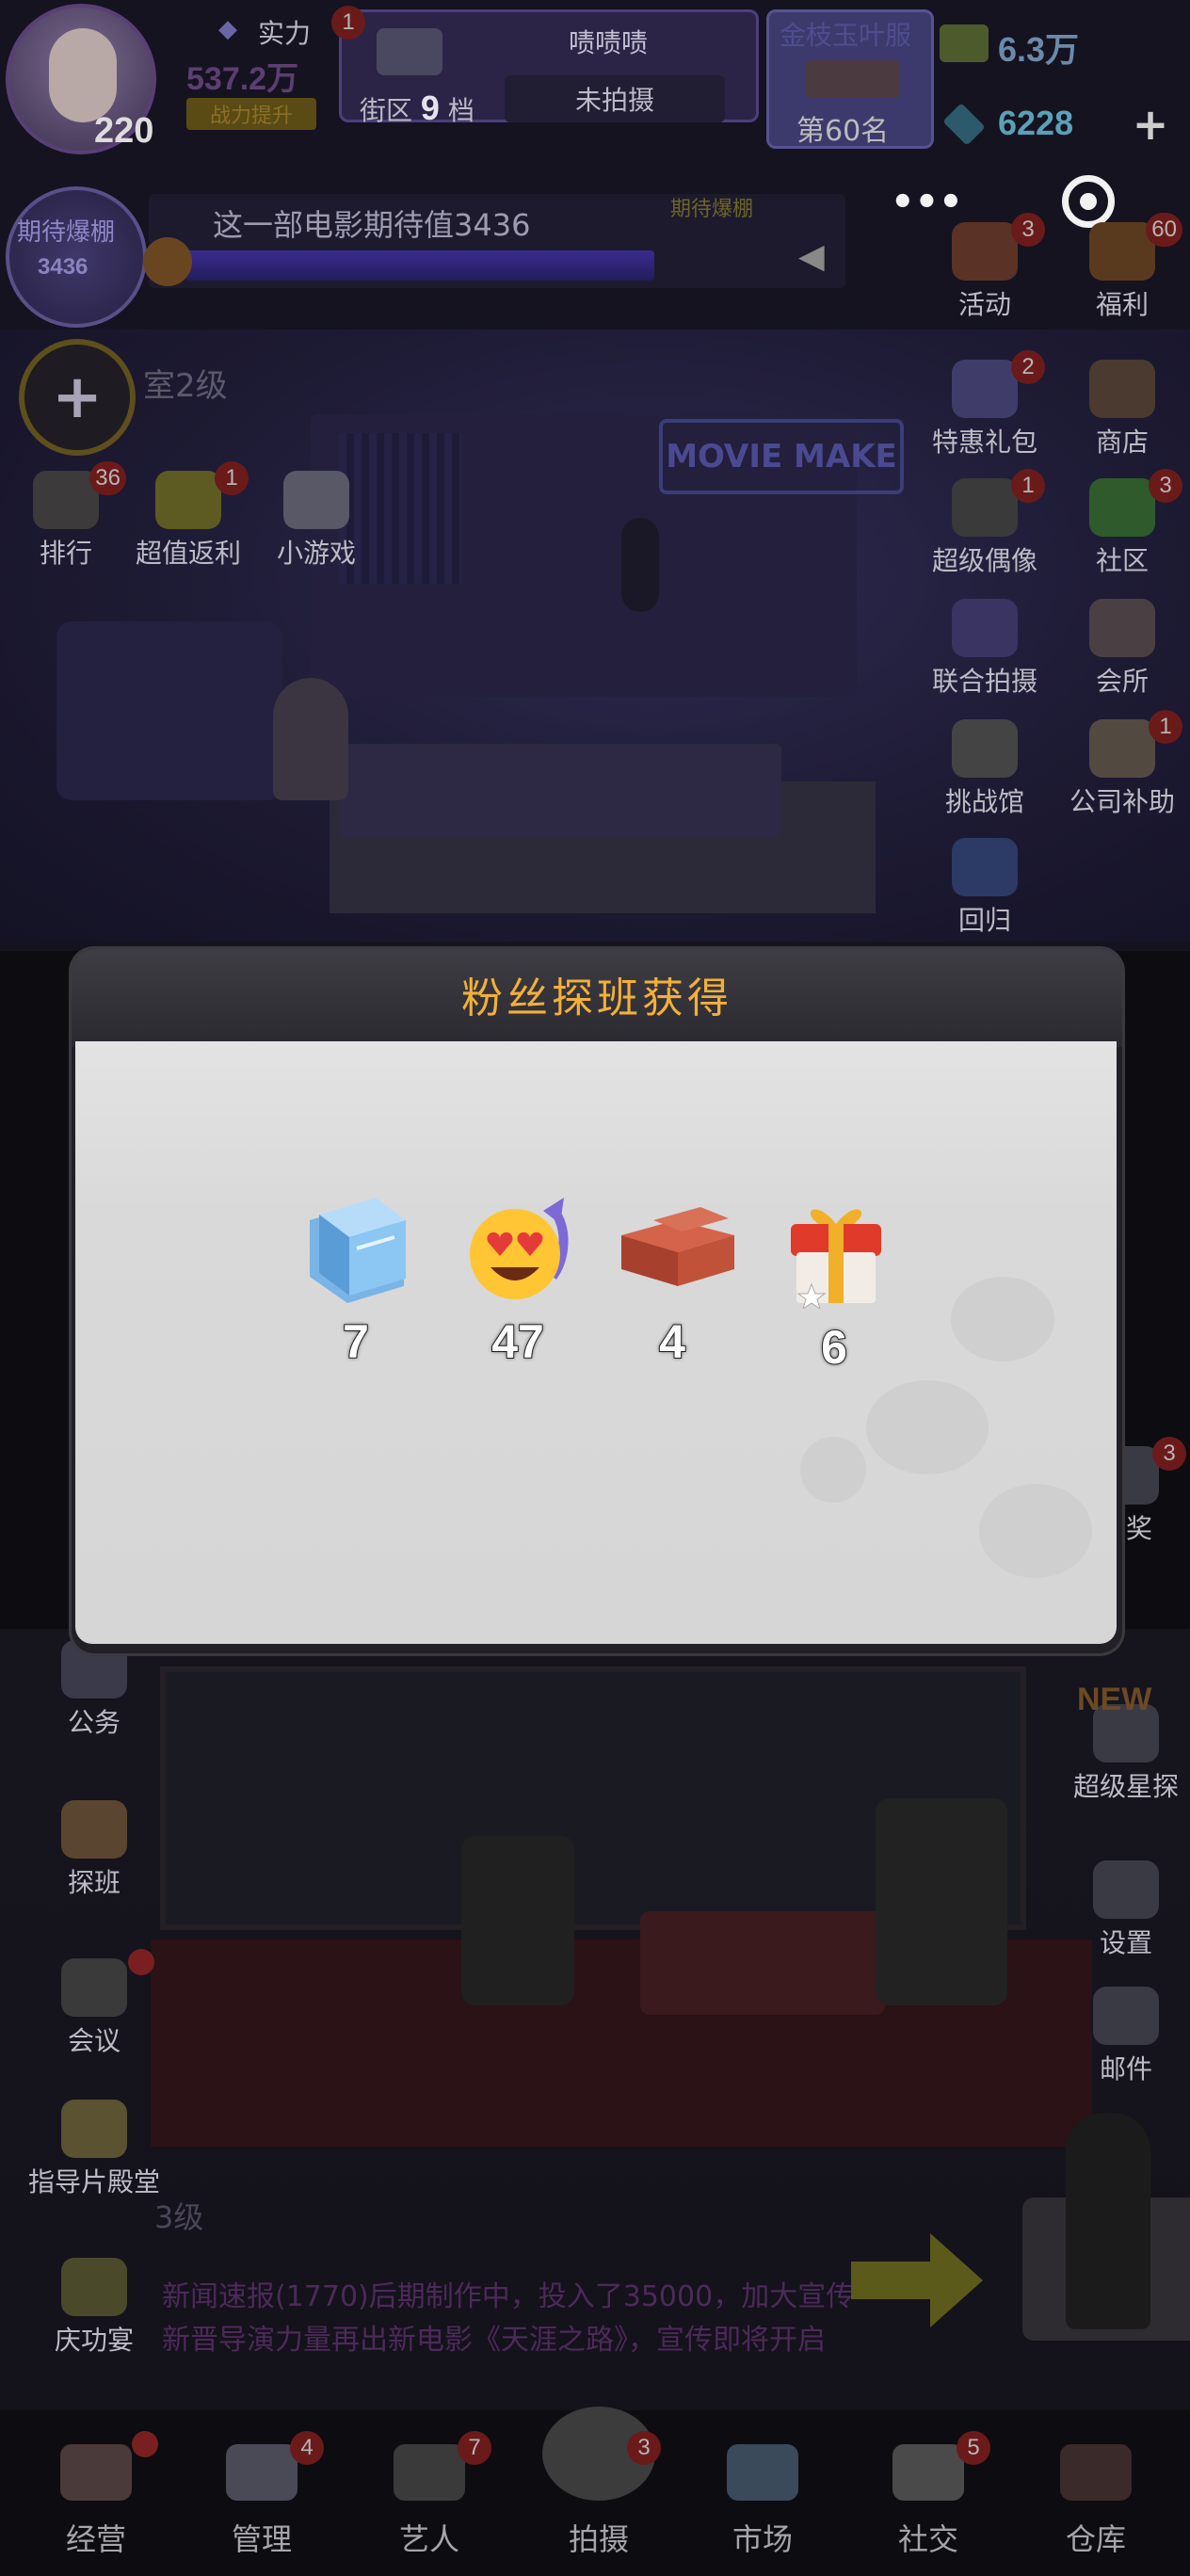 This screenshot has height=2576, width=1190. Describe the element at coordinates (261, 2539) in the screenshot. I see `nav-tab-label: 管理` at that location.